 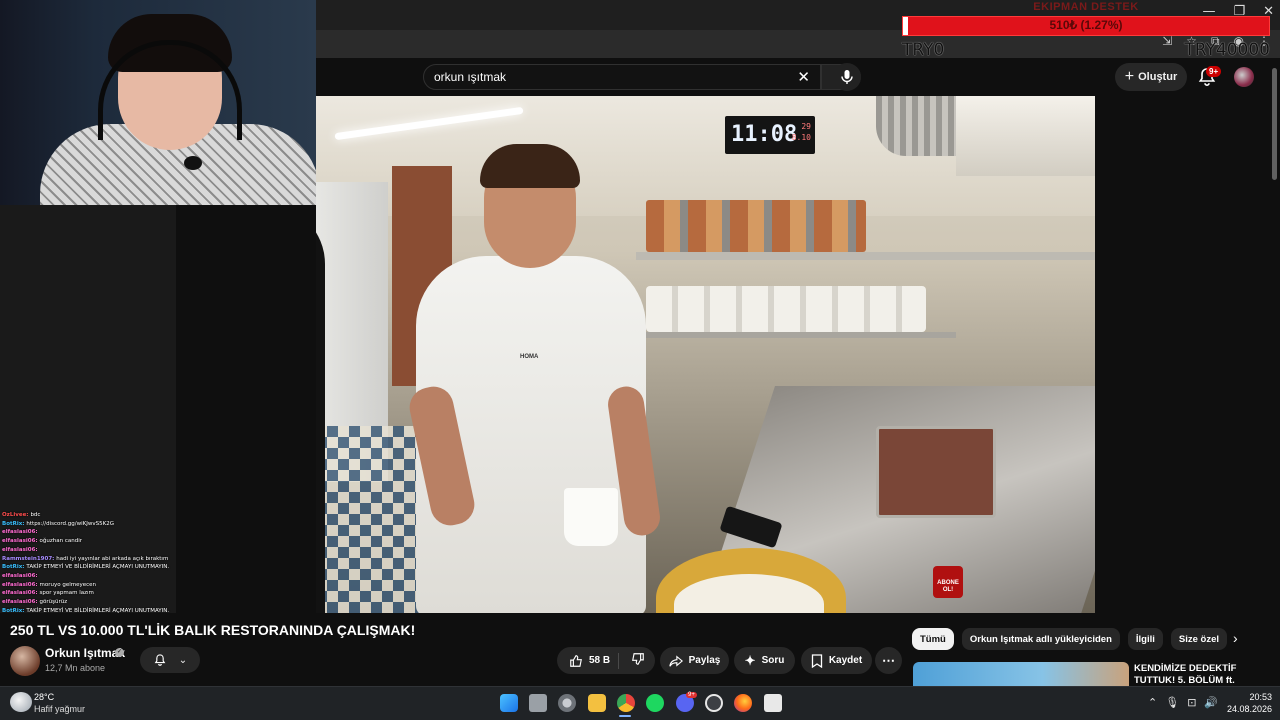 I want to click on save-label: Kaydet, so click(x=845, y=660).